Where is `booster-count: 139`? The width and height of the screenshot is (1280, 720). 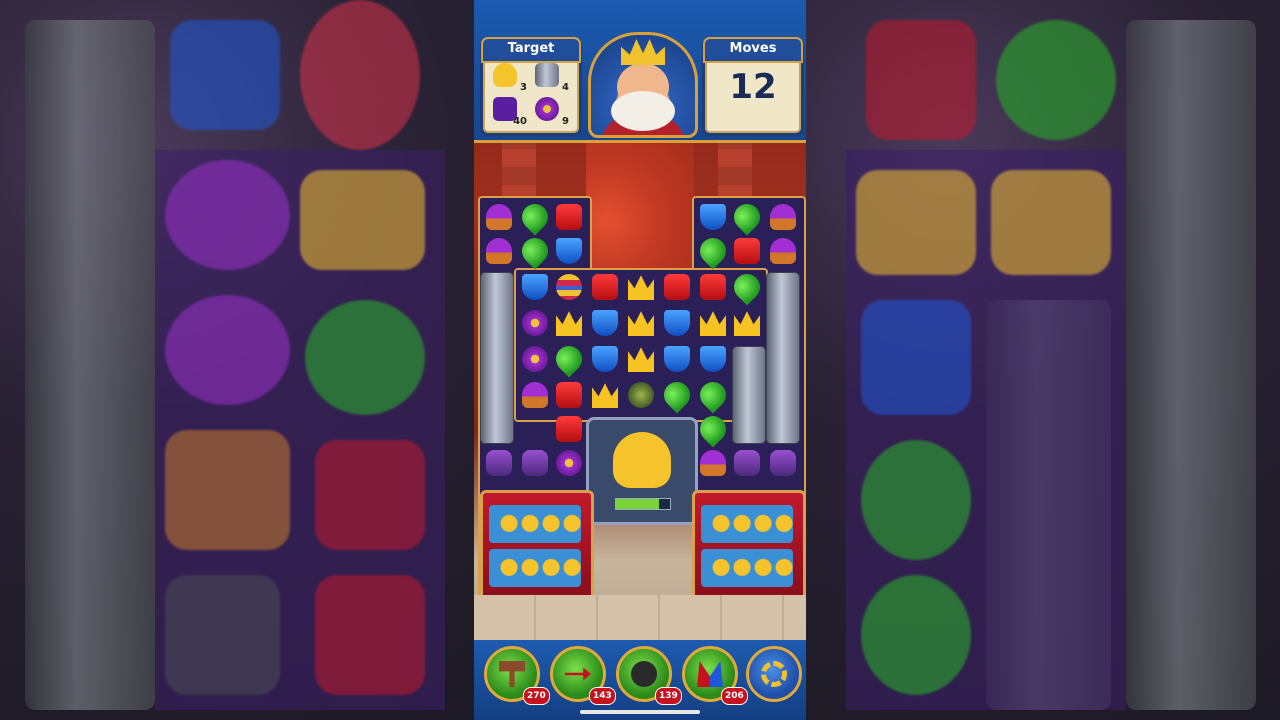
booster-count: 139 is located at coordinates (668, 696).